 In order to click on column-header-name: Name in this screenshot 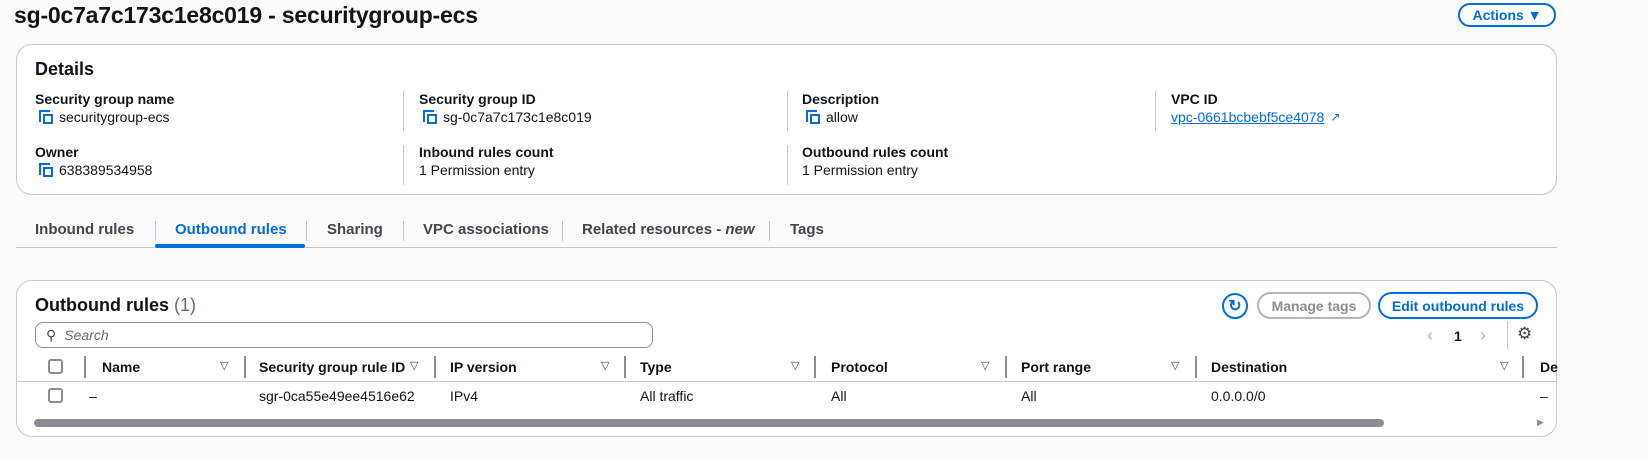, I will do `click(121, 367)`.